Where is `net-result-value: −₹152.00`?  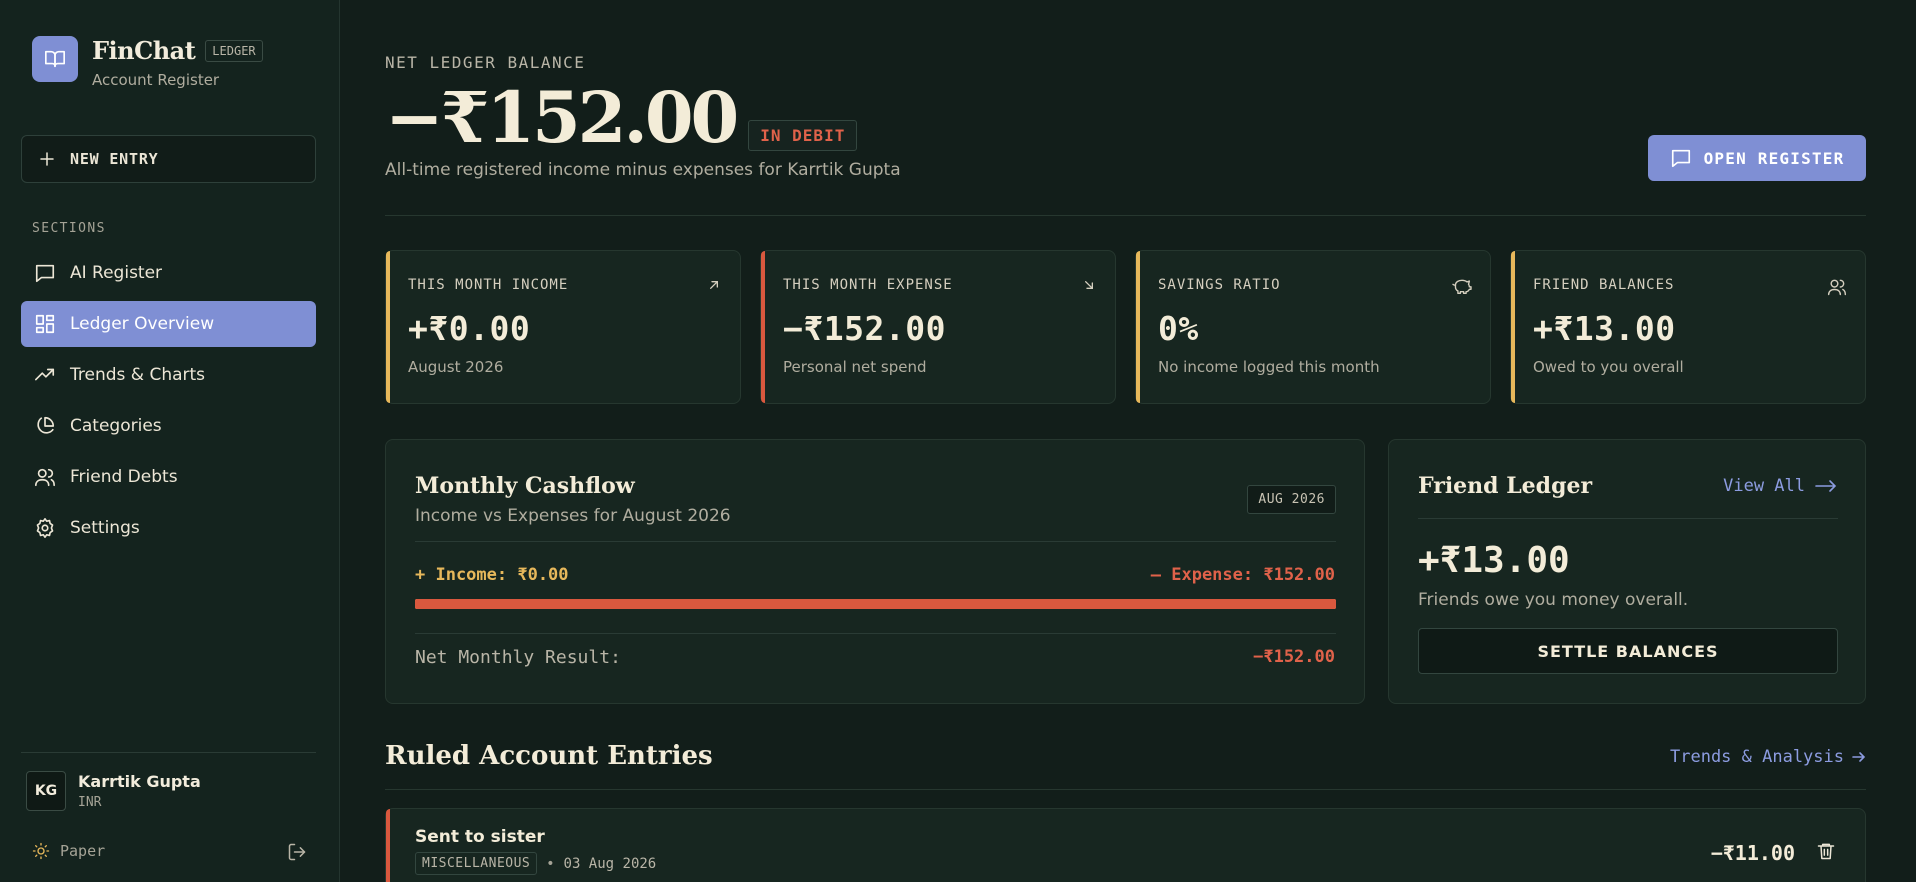 net-result-value: −₹152.00 is located at coordinates (1294, 657).